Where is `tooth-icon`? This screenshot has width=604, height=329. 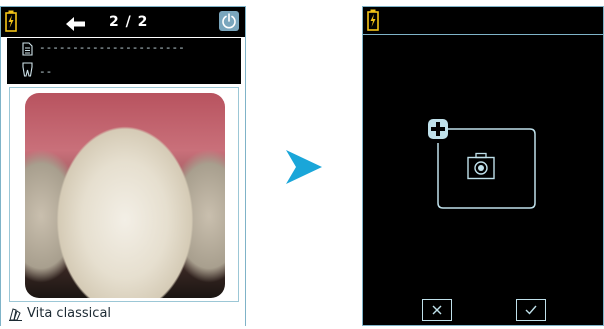 tooth-icon is located at coordinates (27, 71).